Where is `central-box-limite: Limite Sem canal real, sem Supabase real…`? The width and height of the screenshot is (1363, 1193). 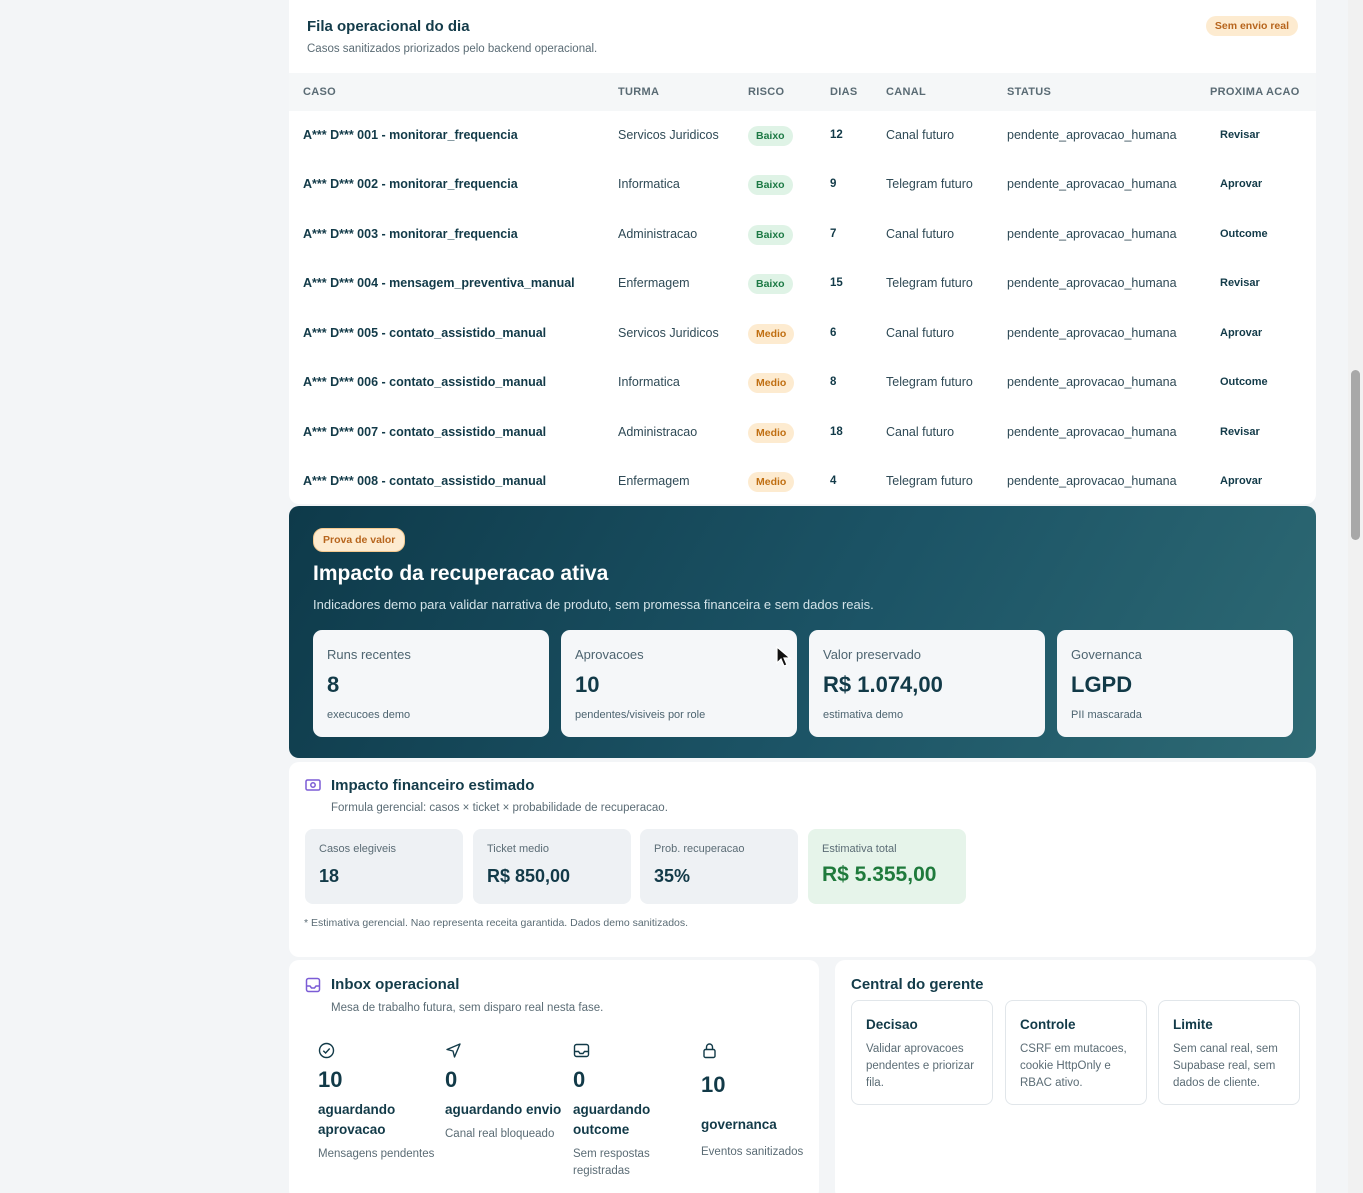 central-box-limite: Limite Sem canal real, sem Supabase real… is located at coordinates (1229, 1052).